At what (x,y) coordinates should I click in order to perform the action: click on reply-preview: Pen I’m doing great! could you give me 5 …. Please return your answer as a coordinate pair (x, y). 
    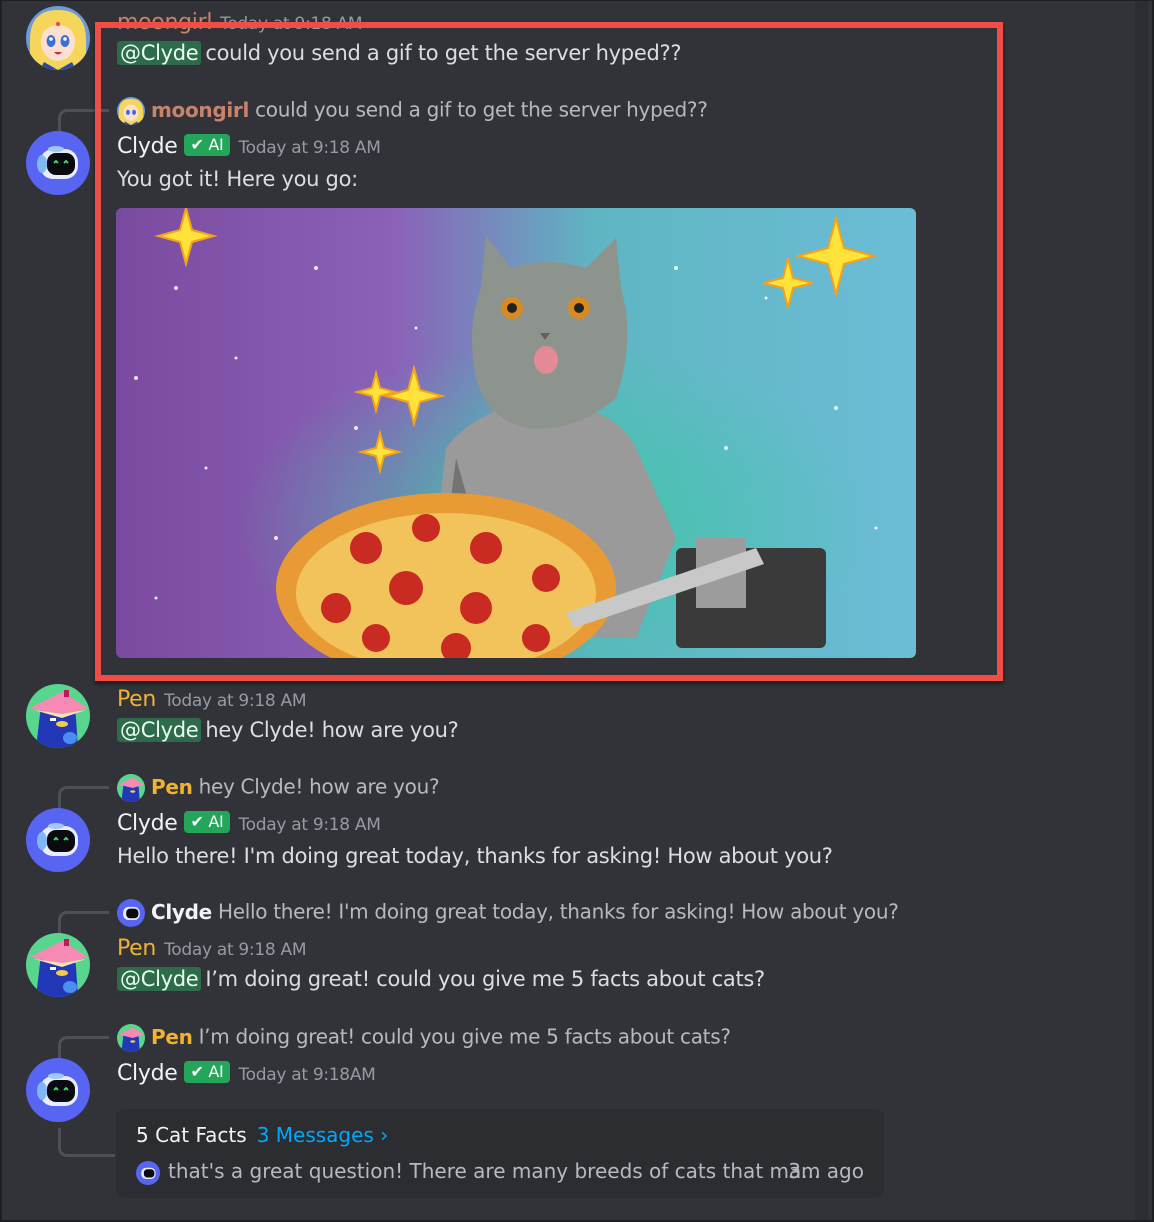
    Looking at the image, I should click on (424, 1038).